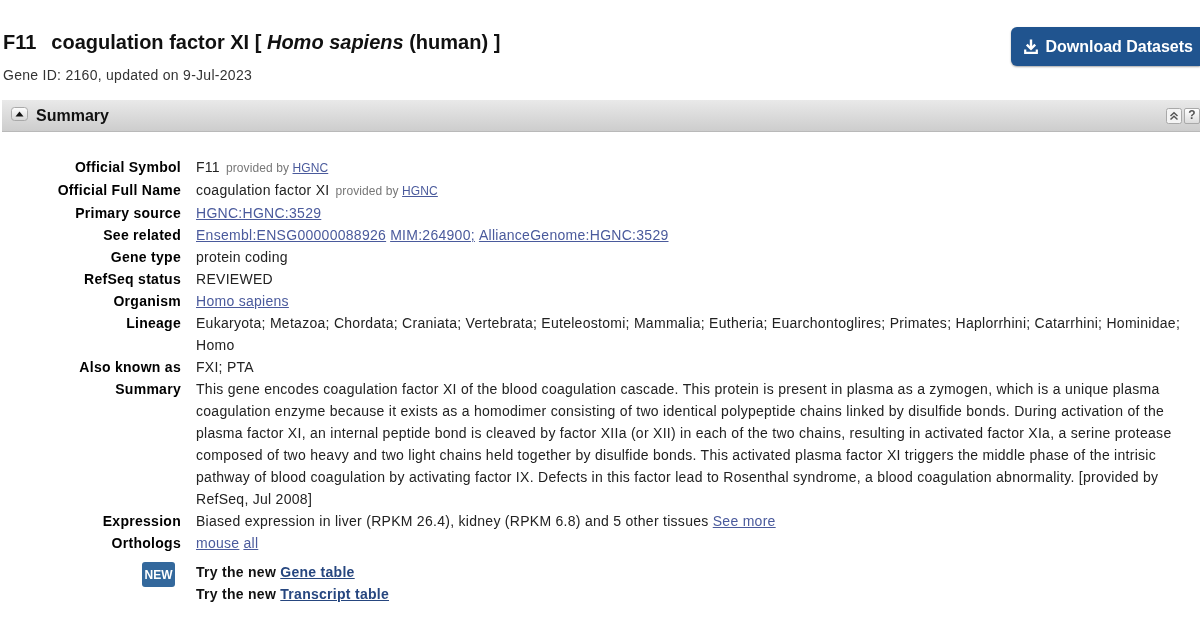 The image size is (1200, 617). What do you see at coordinates (118, 190) in the screenshot?
I see `field-label: Official Full Name` at bounding box center [118, 190].